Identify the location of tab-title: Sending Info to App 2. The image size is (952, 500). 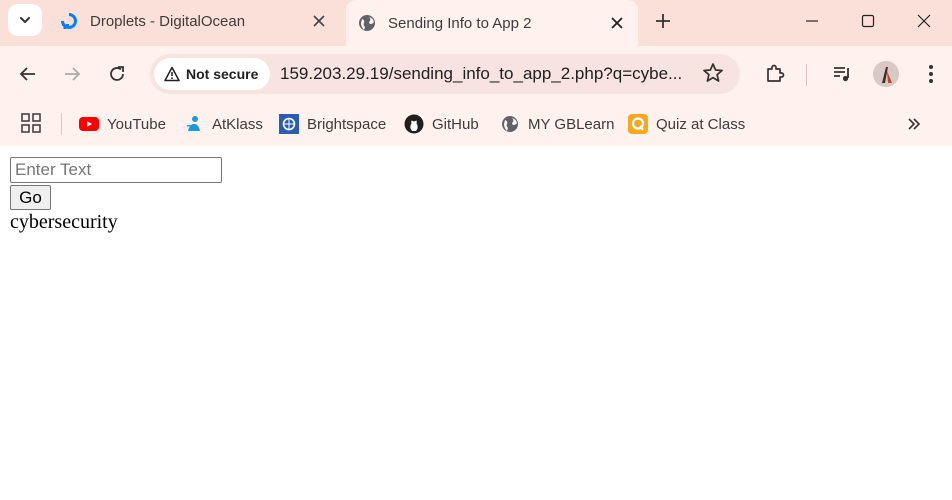
(460, 23).